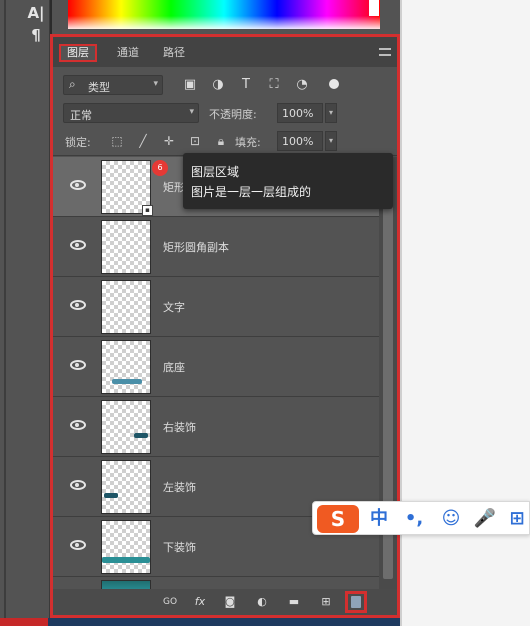  Describe the element at coordinates (215, 172) in the screenshot. I see `tooltip-title: 图层区域` at that location.